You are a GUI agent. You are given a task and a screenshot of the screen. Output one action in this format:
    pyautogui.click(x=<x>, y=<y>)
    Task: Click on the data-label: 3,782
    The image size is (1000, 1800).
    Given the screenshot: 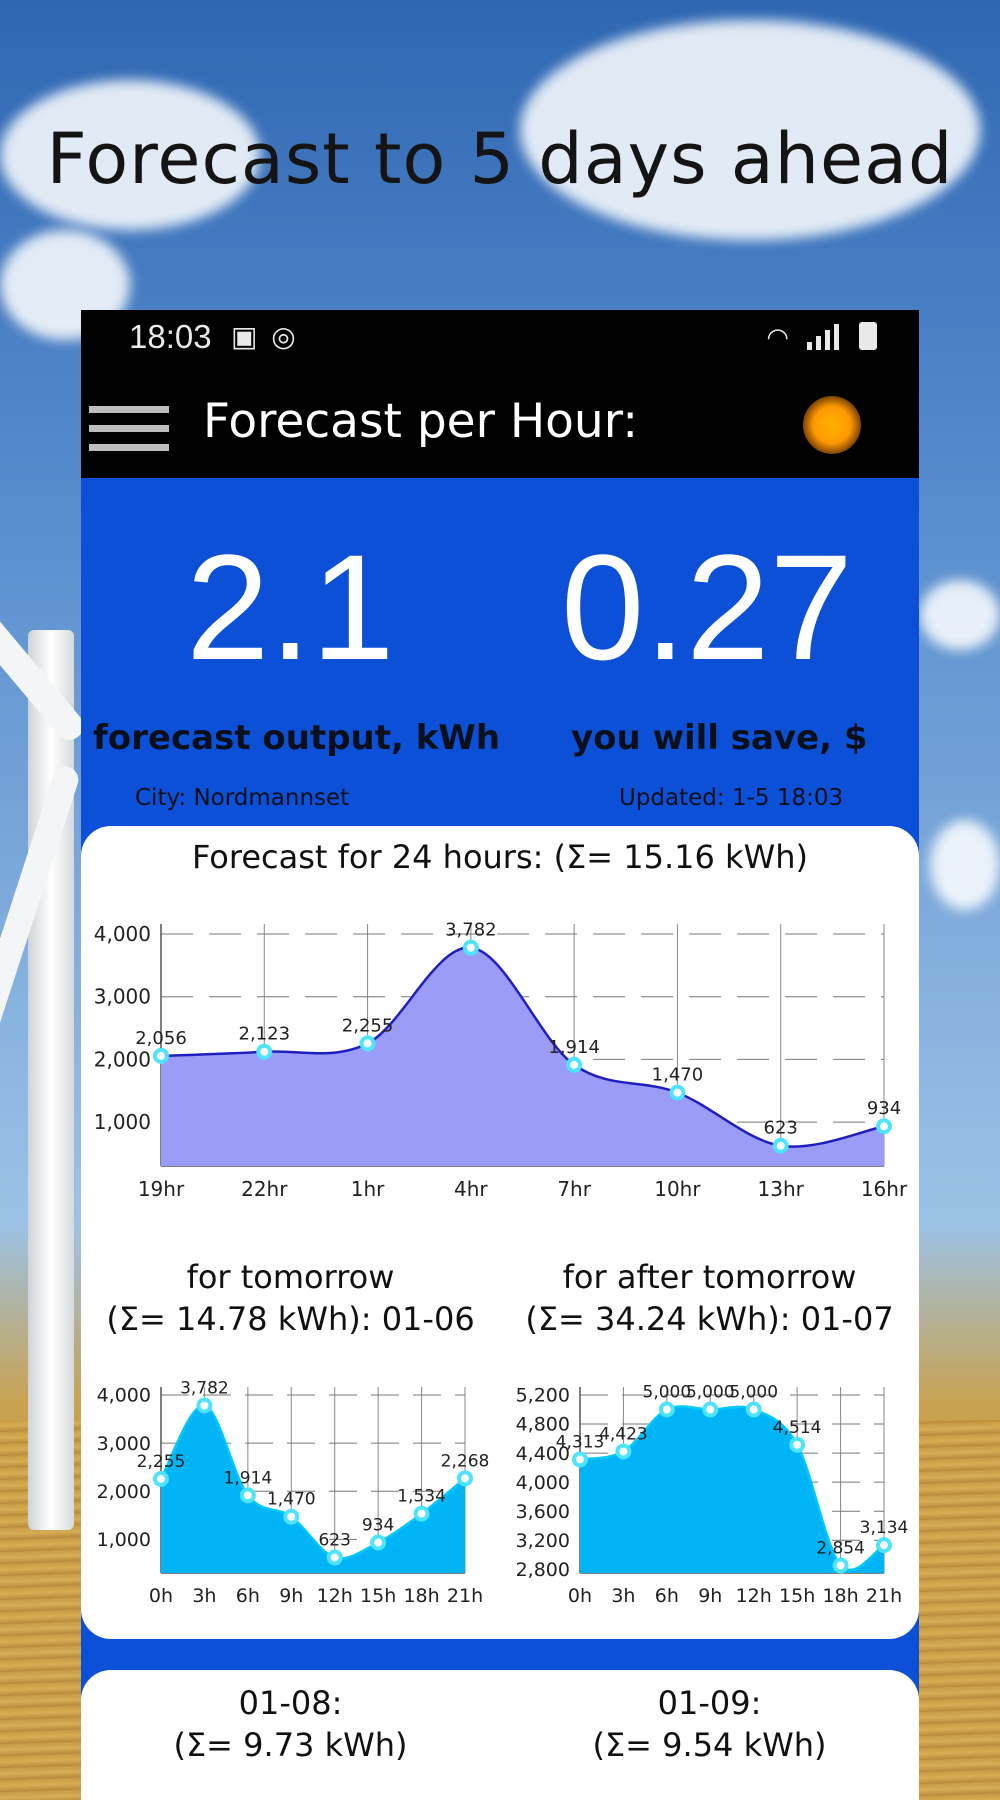 What is the action you would take?
    pyautogui.click(x=471, y=930)
    